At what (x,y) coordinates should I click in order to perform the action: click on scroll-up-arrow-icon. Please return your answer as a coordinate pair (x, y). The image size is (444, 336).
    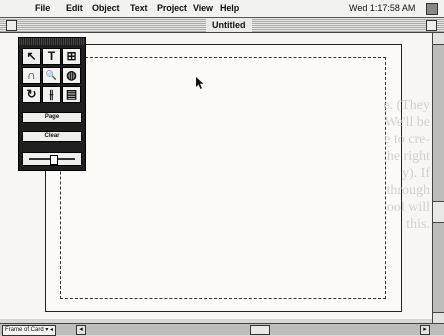
    Looking at the image, I should click on (438, 39).